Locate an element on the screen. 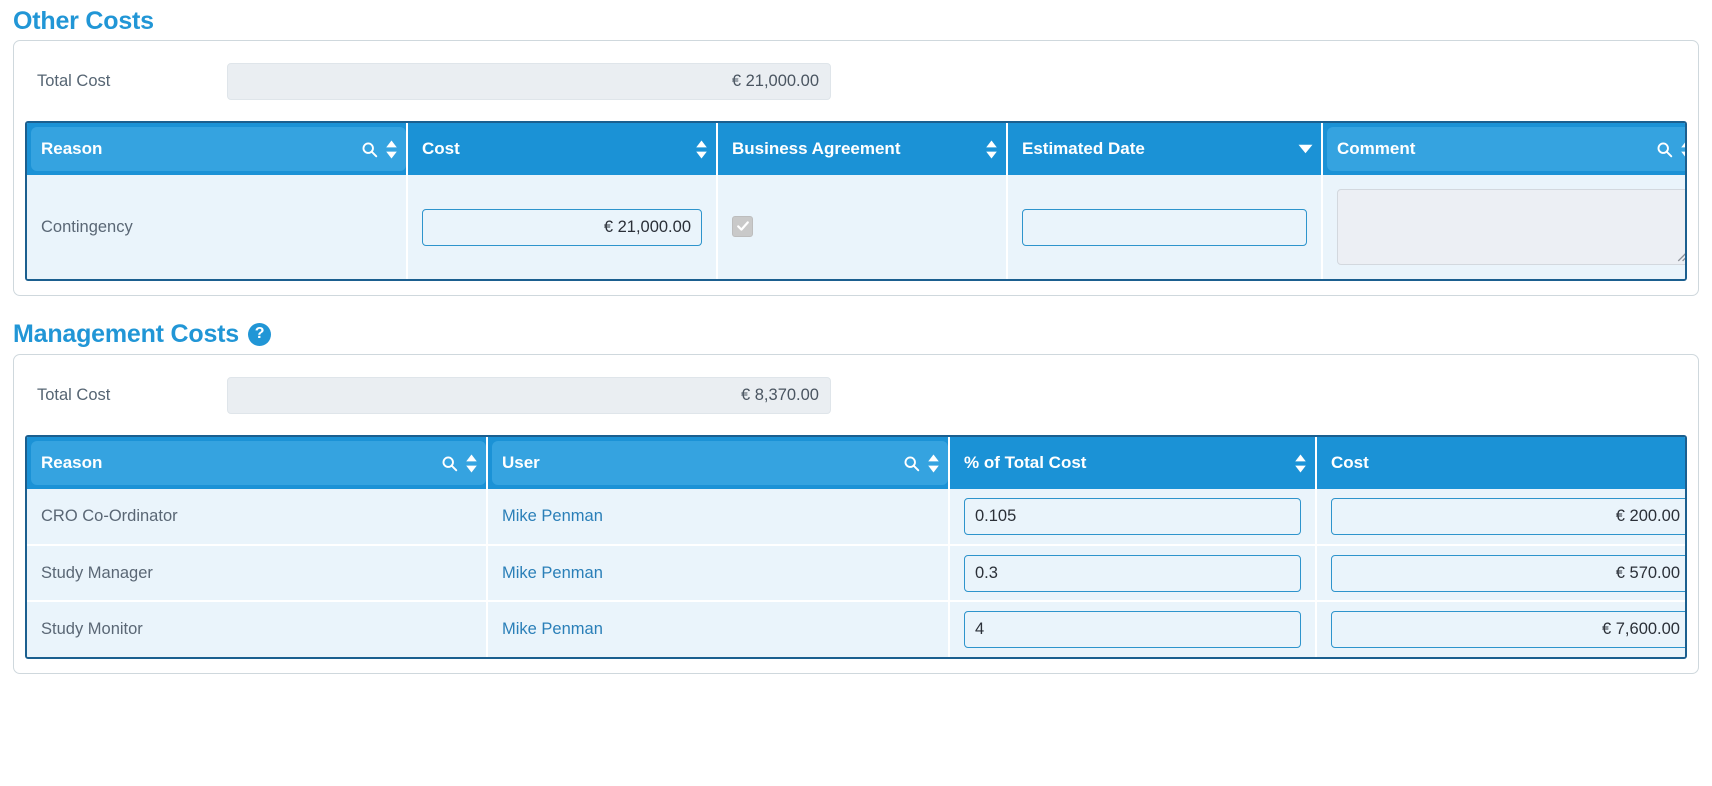 The height and width of the screenshot is (786, 1712). column-header-label: Business Agreement is located at coordinates (816, 148).